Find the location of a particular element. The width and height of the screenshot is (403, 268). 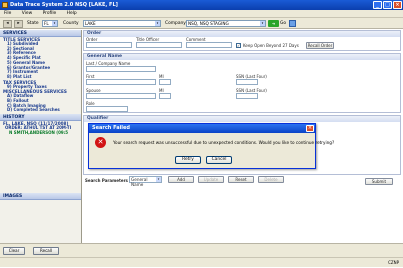

menu-view: View is located at coordinates (27, 13).